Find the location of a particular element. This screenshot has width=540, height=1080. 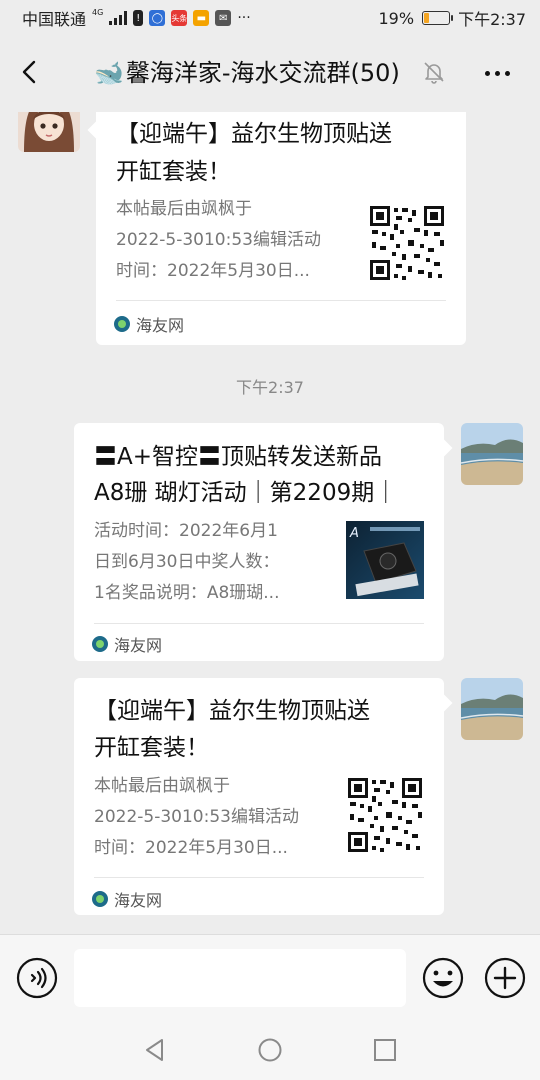

card-title-line1: 〓A+智控〓顶贴转发送新品 is located at coordinates (238, 457).